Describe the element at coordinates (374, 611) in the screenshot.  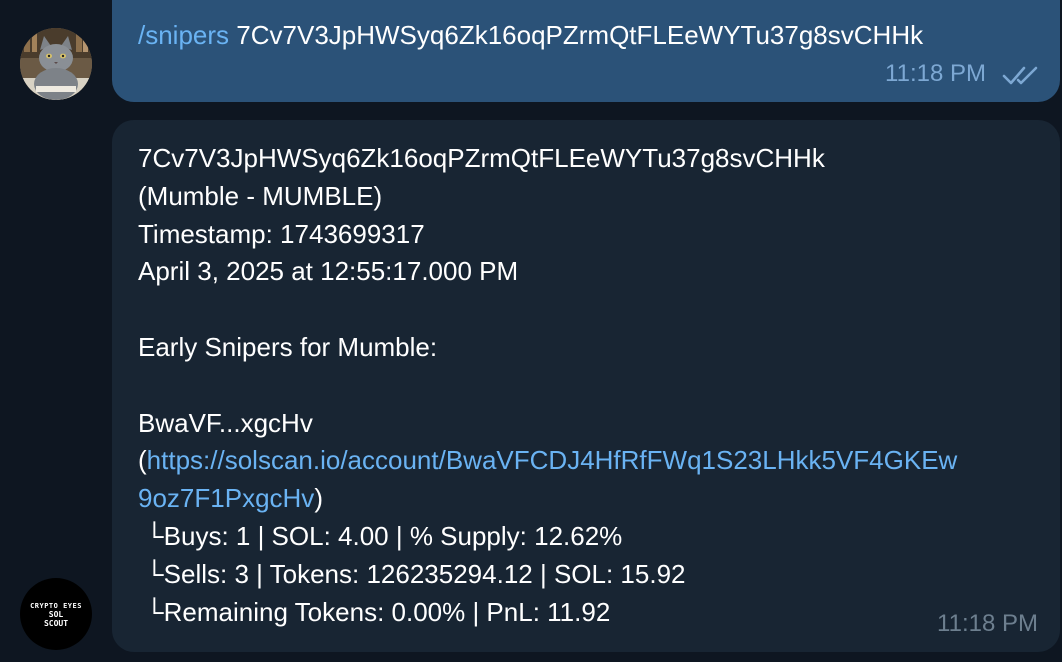
I see `remaining-line: └Remaining Tokens: 0.00% | PnL: 11.92` at that location.